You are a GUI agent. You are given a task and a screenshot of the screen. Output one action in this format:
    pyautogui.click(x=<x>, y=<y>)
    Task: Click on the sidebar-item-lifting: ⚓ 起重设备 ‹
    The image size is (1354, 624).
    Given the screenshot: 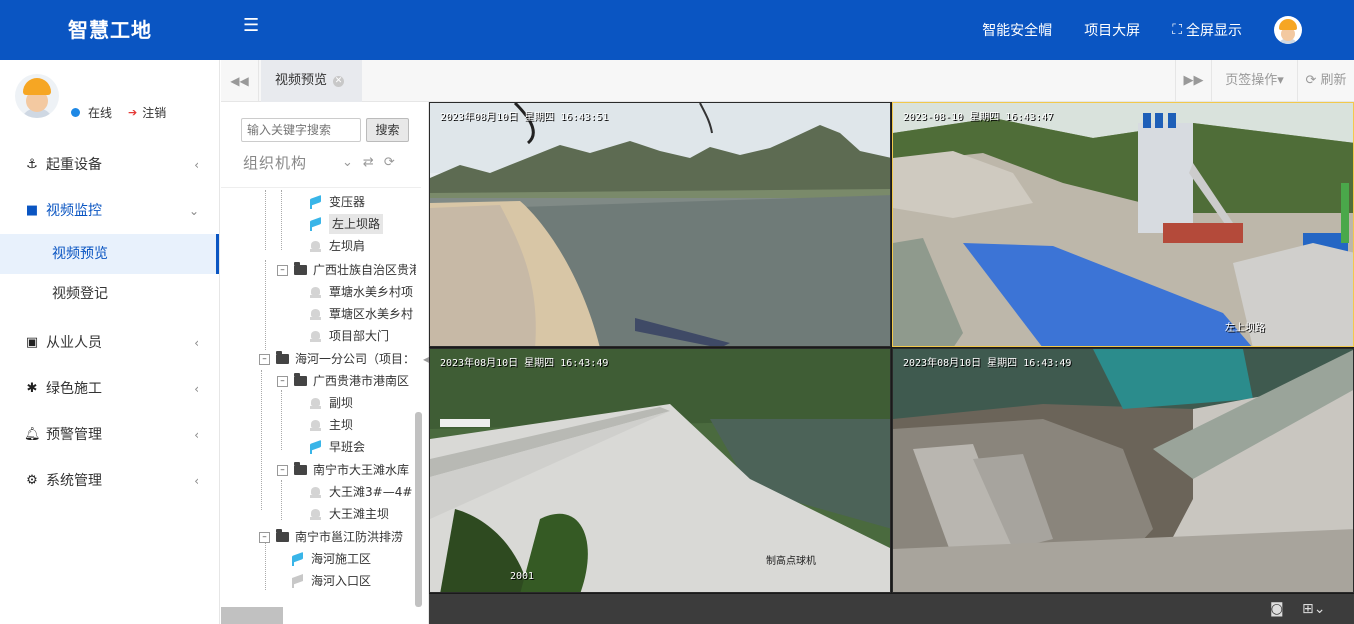 What is the action you would take?
    pyautogui.click(x=109, y=165)
    